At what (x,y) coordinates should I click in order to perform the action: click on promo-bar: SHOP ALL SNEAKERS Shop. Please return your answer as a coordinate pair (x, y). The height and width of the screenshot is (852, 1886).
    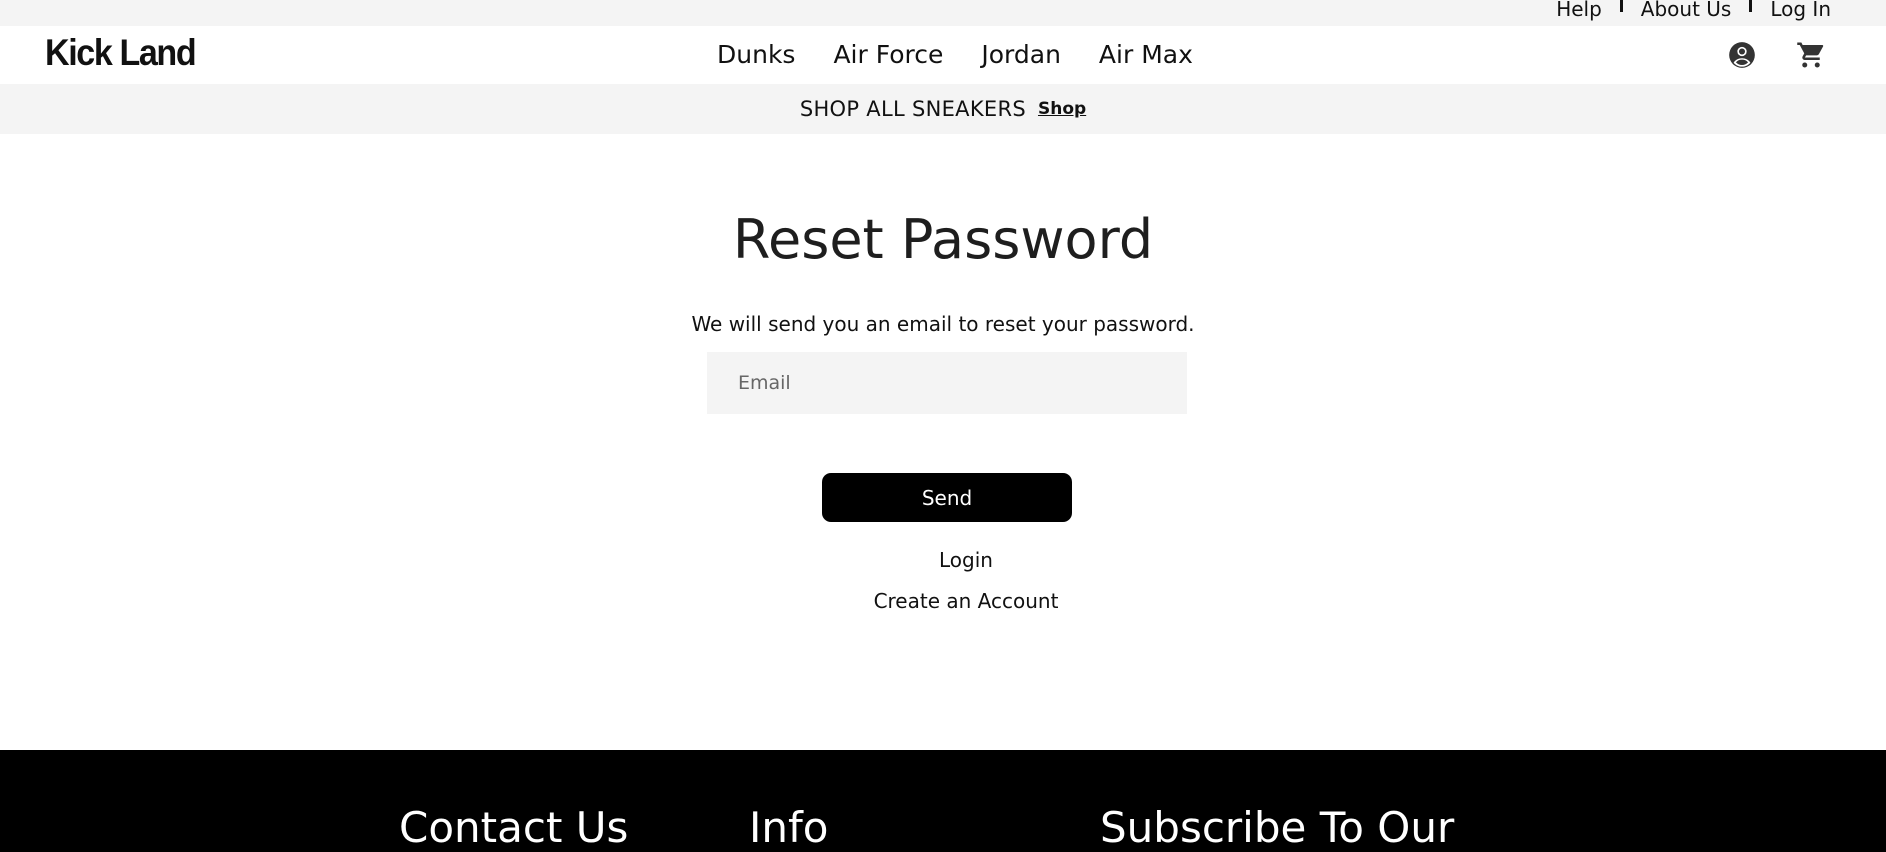
    Looking at the image, I should click on (943, 109).